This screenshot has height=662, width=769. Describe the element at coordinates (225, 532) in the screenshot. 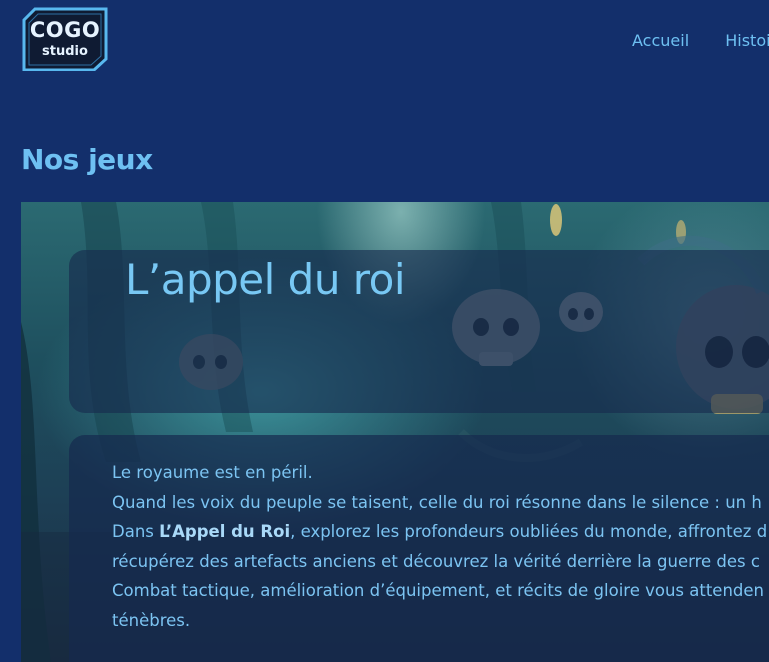

I see `game-name-emphasis: L’Appel du Roi` at that location.